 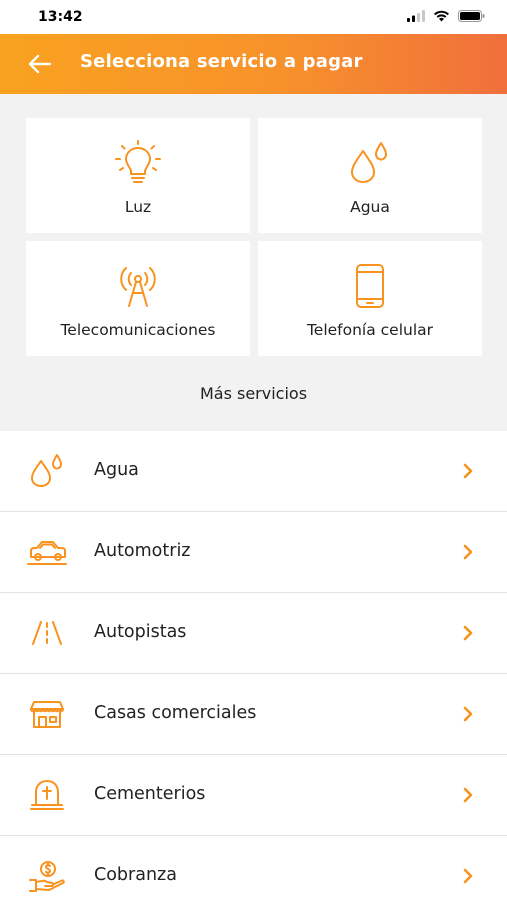 I want to click on app-header: Selecciona servicio a pagar, so click(x=253, y=64).